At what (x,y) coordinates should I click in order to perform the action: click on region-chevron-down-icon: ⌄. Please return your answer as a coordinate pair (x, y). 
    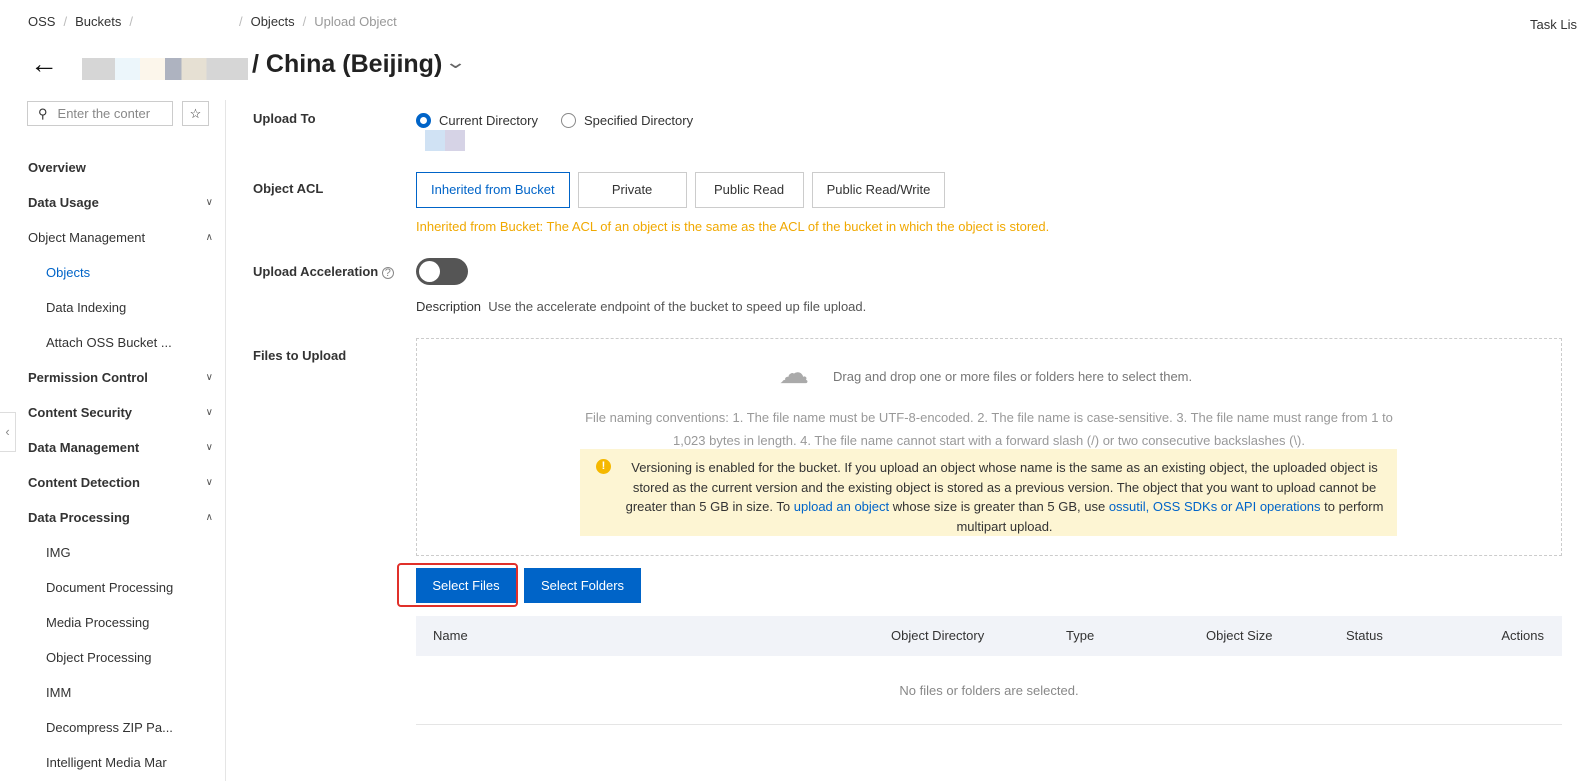
    Looking at the image, I should click on (455, 62).